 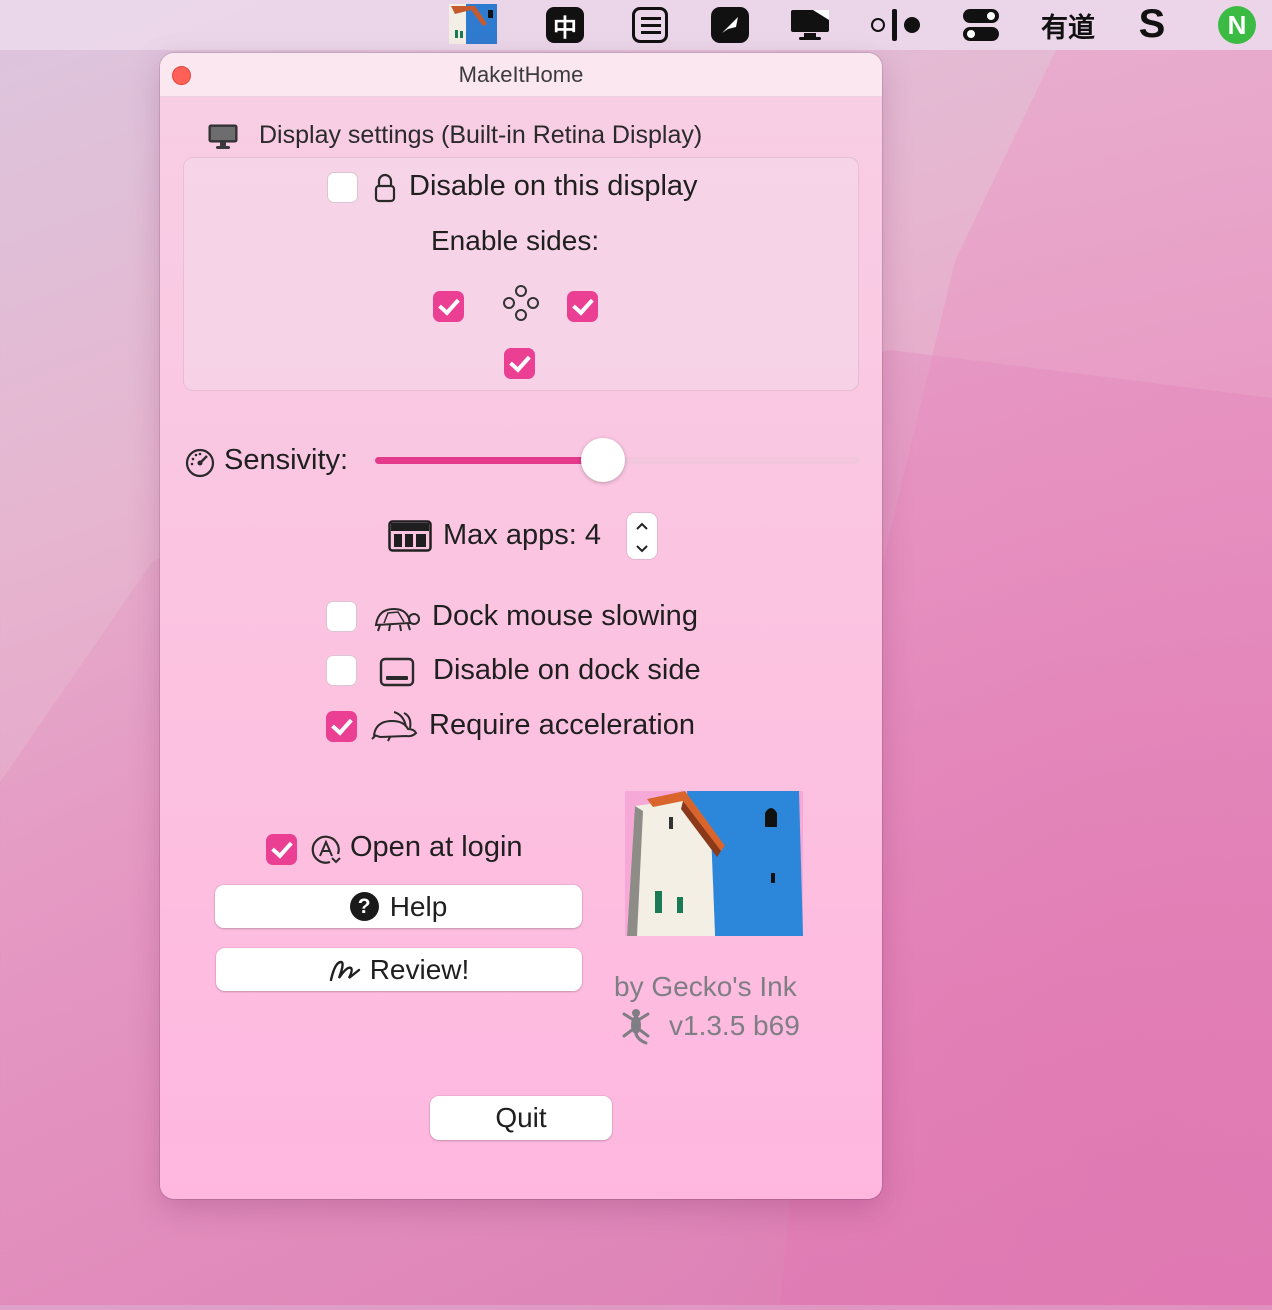 I want to click on screen-sides-icon, so click(x=521, y=305).